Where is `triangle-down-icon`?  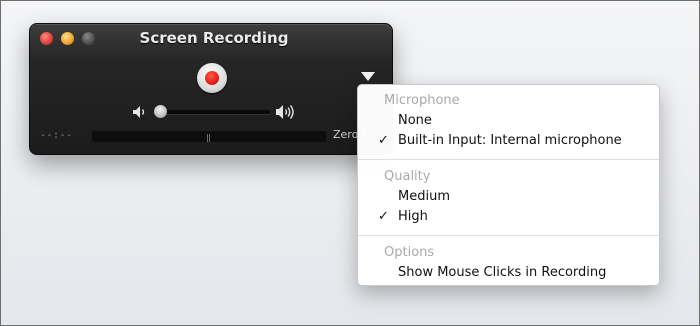
triangle-down-icon is located at coordinates (368, 76).